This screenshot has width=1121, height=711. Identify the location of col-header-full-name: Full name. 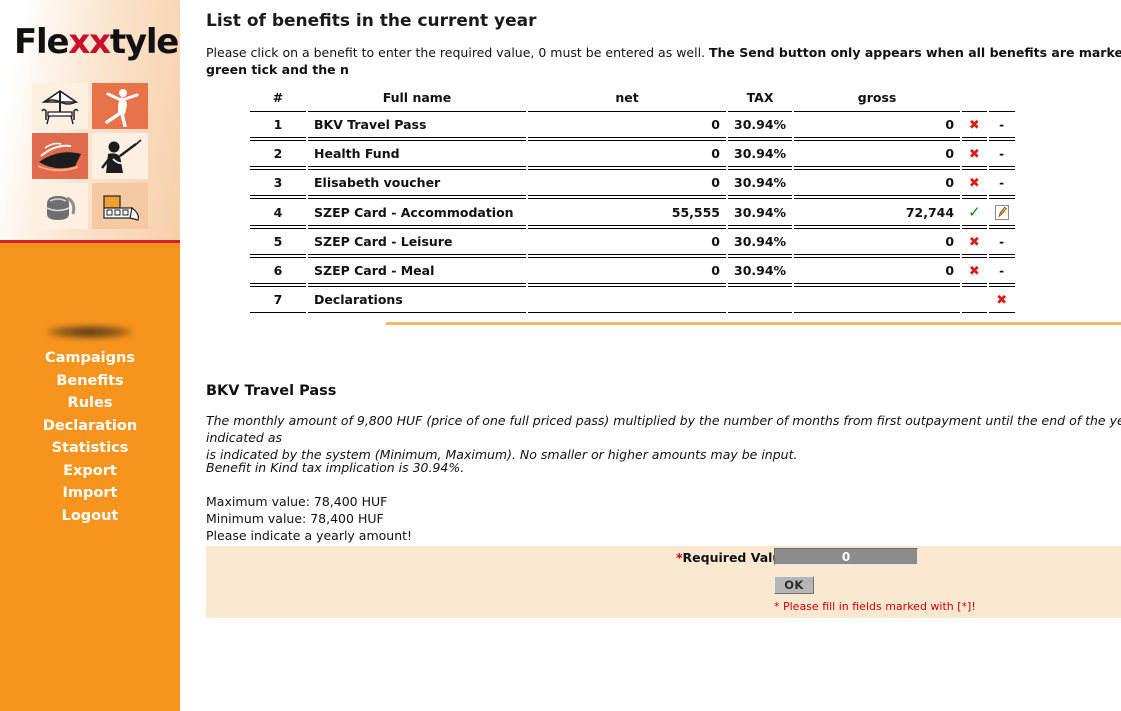
(417, 97).